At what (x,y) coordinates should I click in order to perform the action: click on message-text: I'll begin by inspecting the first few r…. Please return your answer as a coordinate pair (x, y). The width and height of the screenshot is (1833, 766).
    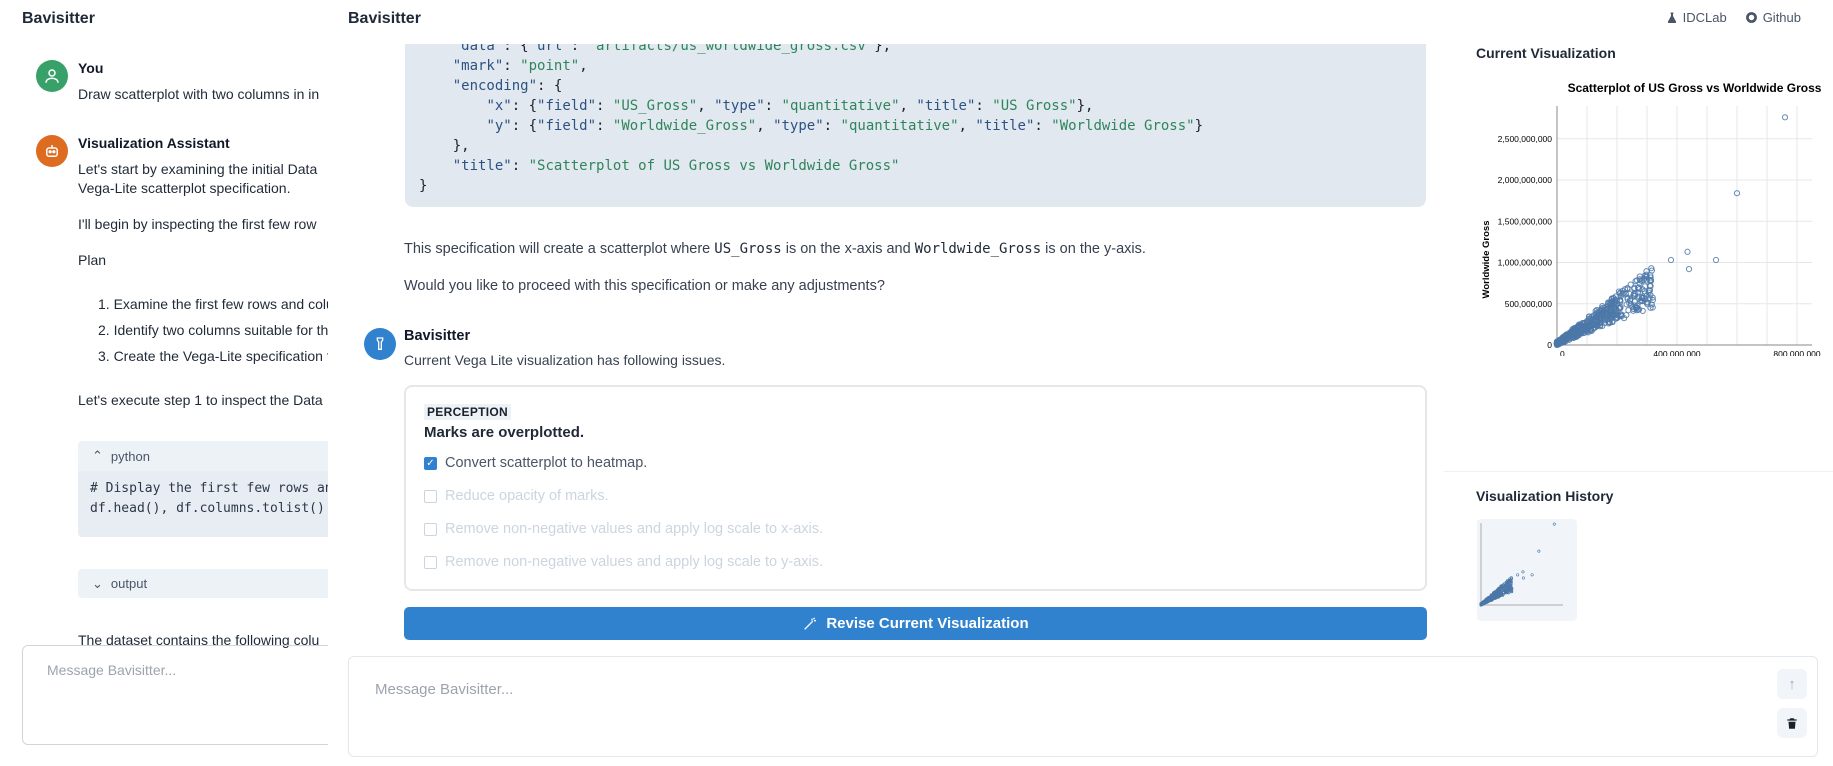
    Looking at the image, I should click on (197, 224).